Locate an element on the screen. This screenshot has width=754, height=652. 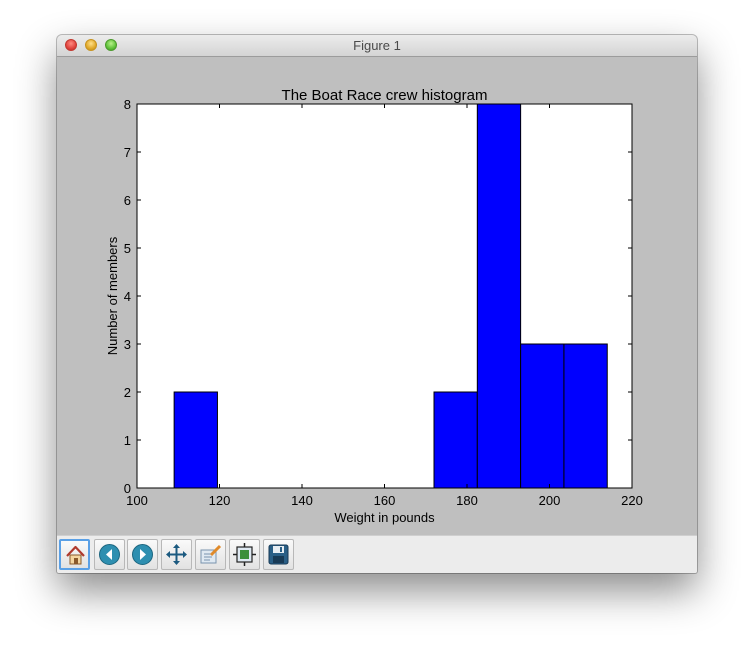
y-tick-label: 7 is located at coordinates (127, 152).